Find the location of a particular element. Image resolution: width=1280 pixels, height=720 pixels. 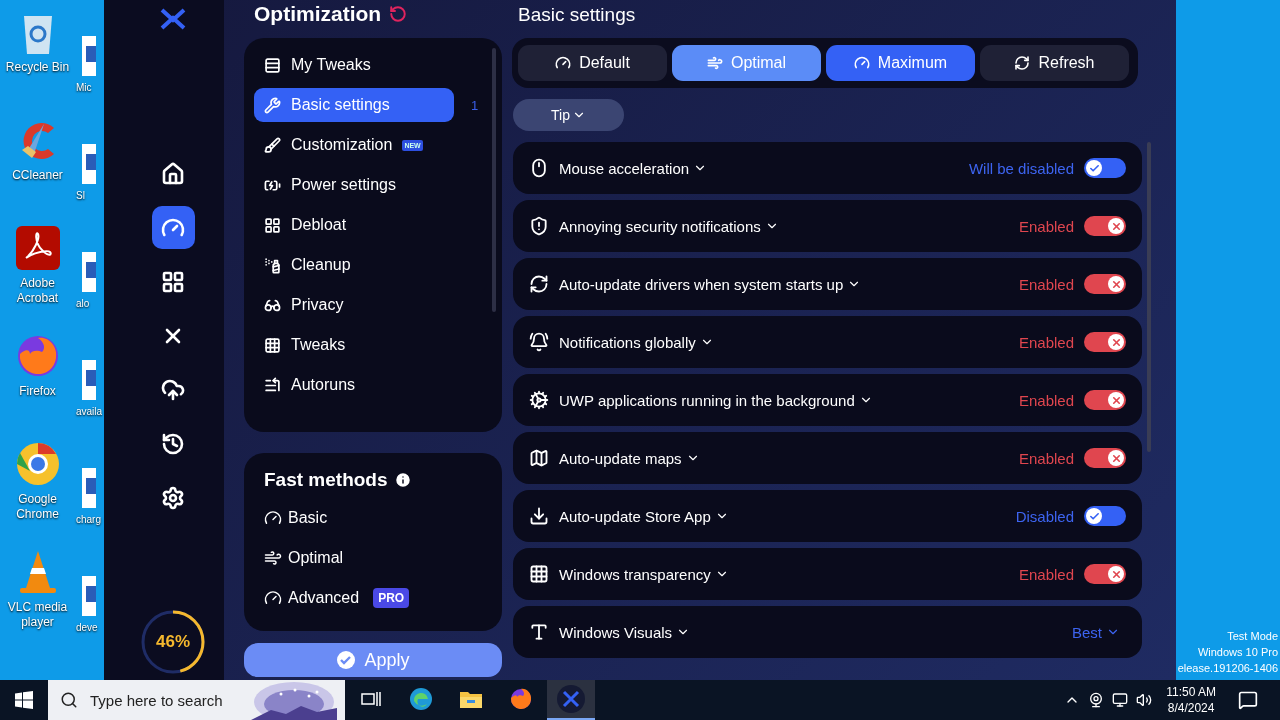

setting-name: Auto-update drivers when system starts up is located at coordinates (701, 284).